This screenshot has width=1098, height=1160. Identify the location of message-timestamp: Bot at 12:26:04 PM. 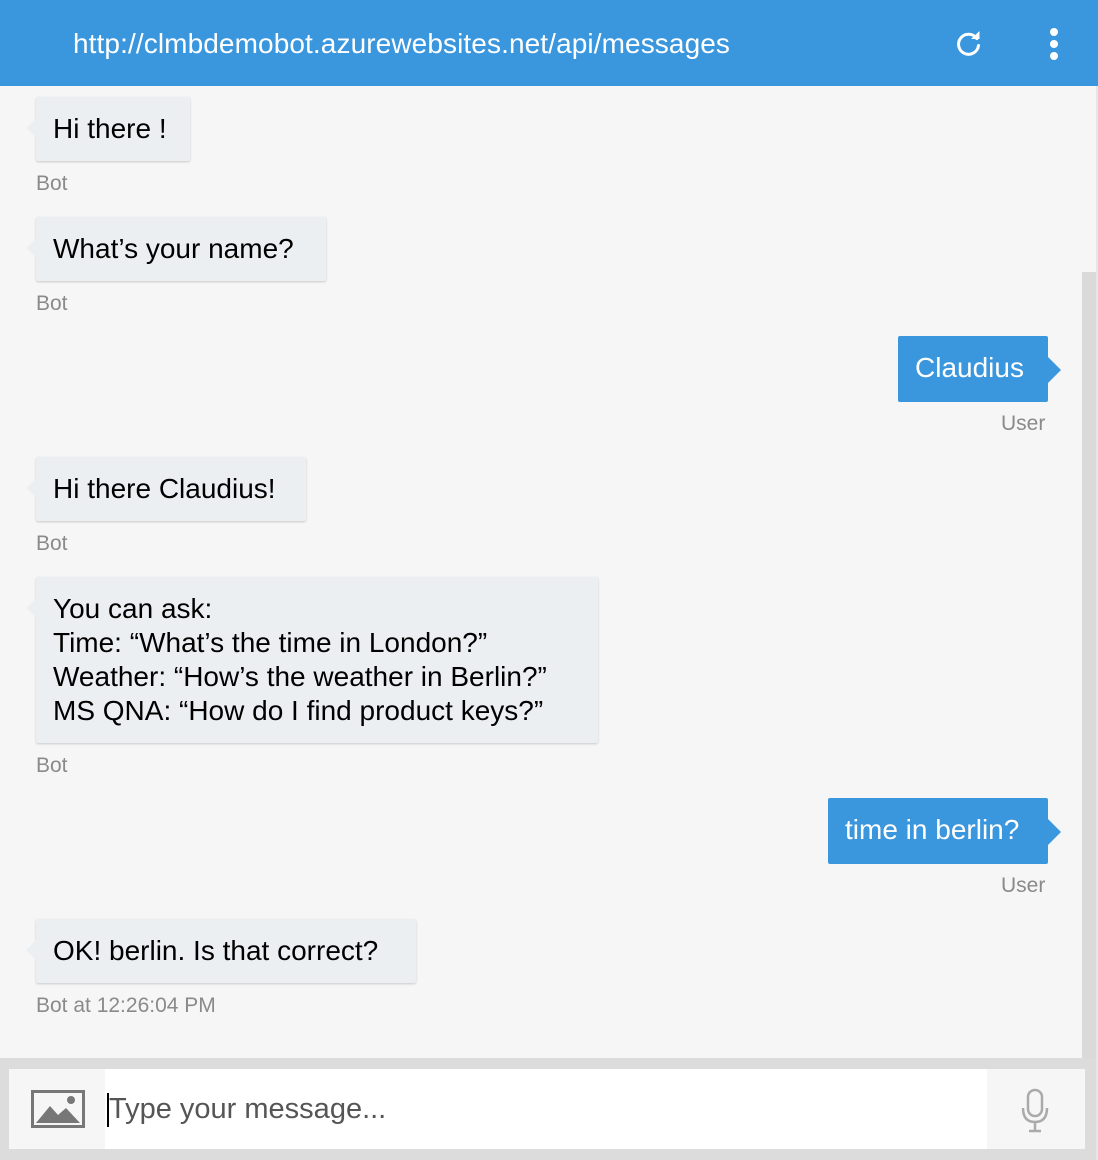
(126, 1005).